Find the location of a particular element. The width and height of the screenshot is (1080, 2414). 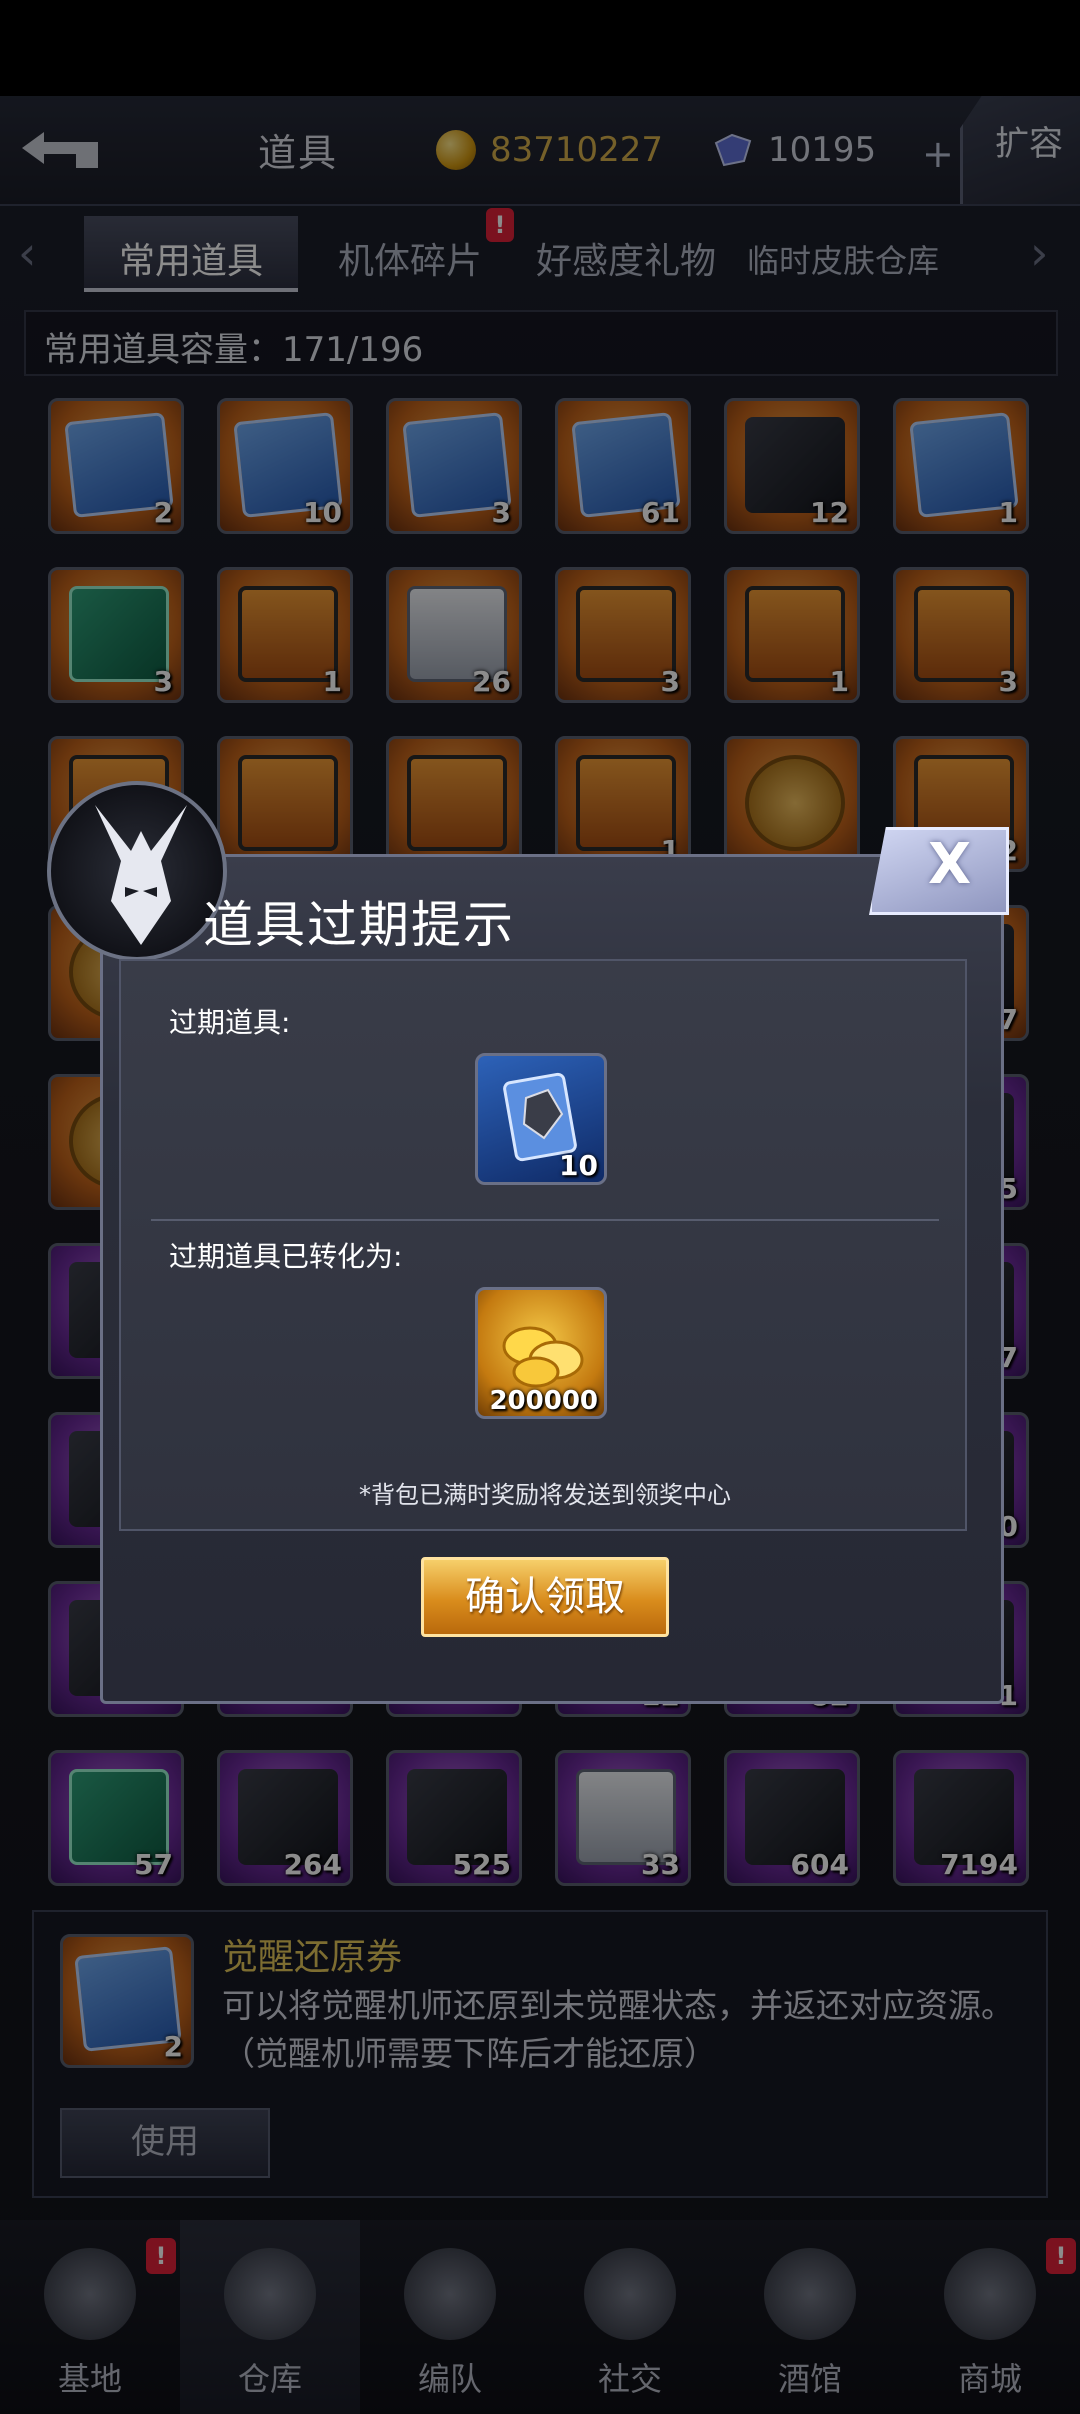

dialog-title: 道具过期提示 is located at coordinates (359, 925).